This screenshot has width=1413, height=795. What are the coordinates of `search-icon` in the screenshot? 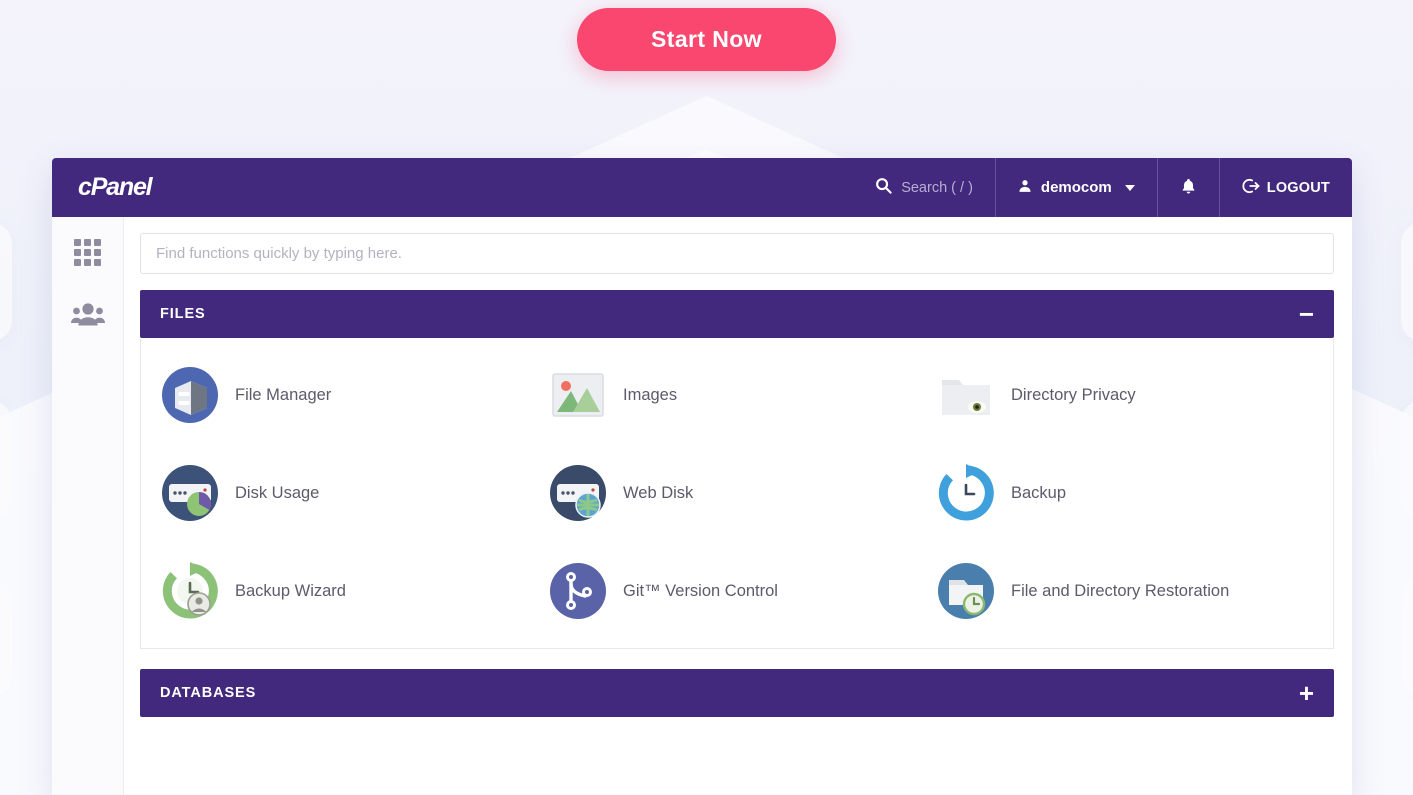 It's located at (883, 188).